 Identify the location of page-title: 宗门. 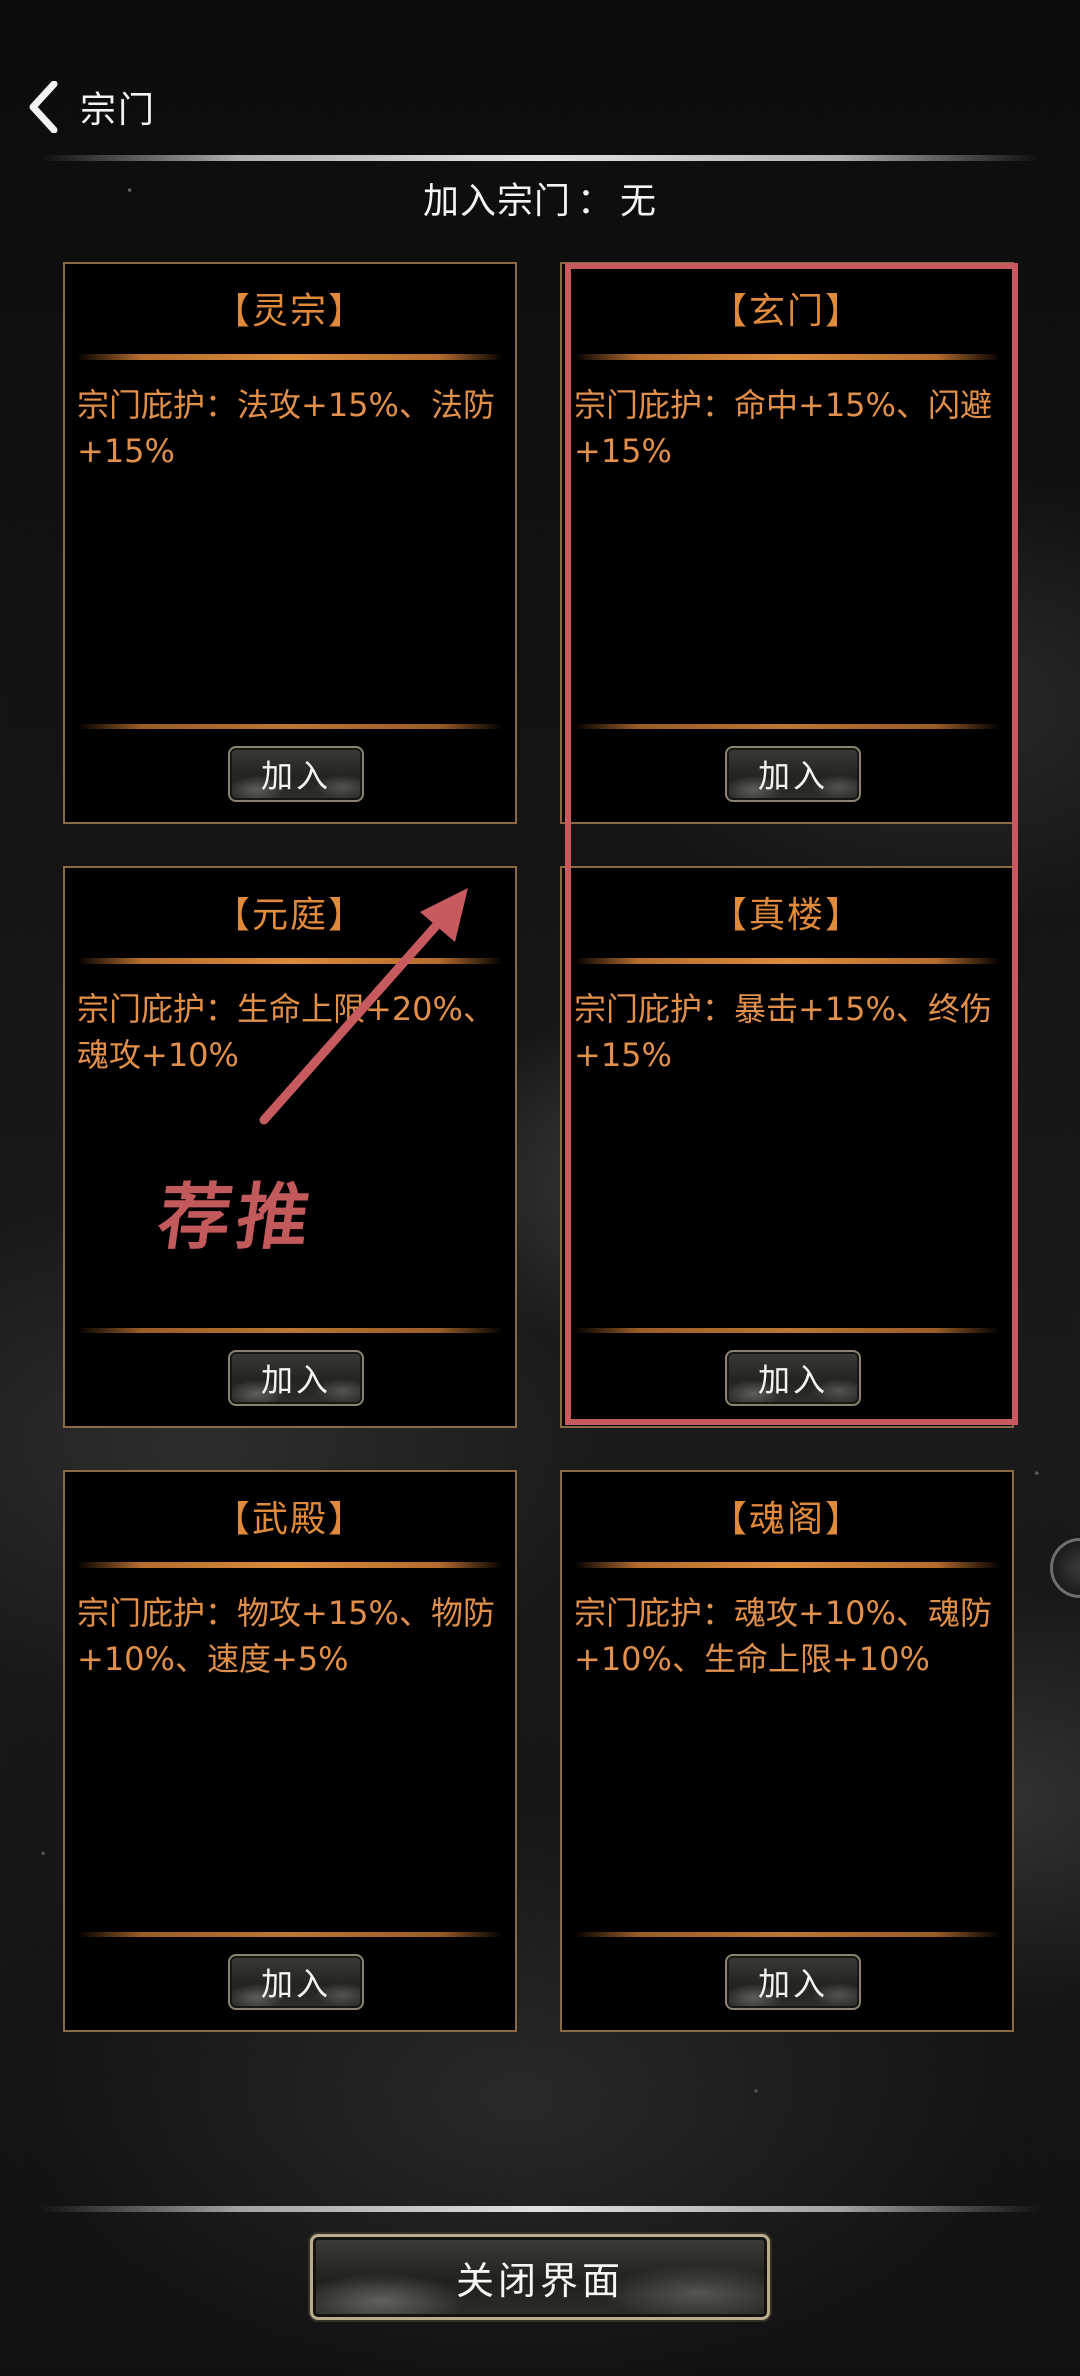
(118, 110).